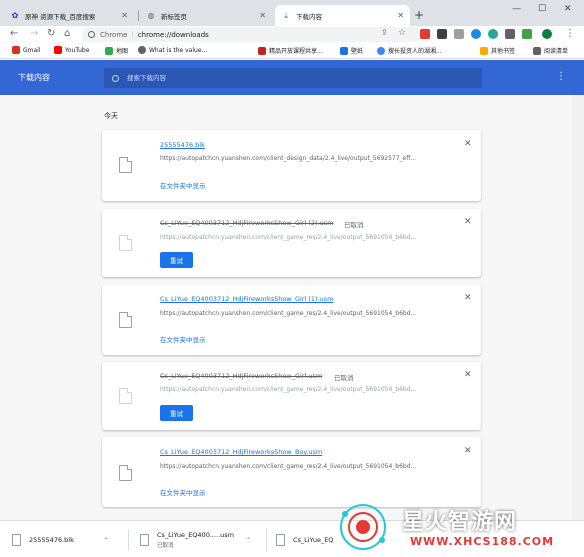 The width and height of the screenshot is (584, 557). I want to click on site-info-icon, so click(91, 34).